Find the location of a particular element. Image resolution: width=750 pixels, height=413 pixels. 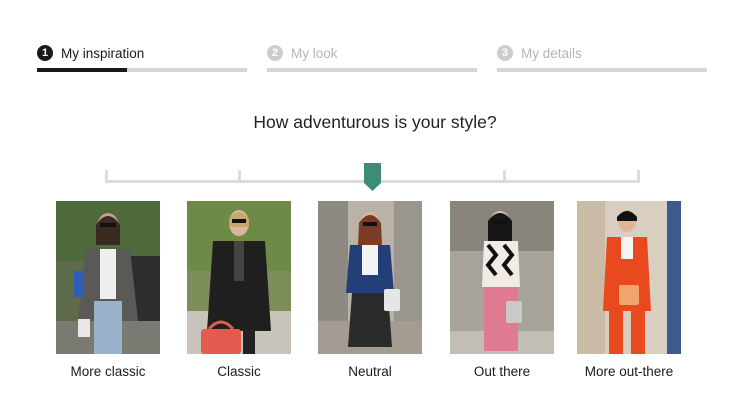

step-number-badge: 2 is located at coordinates (275, 53).